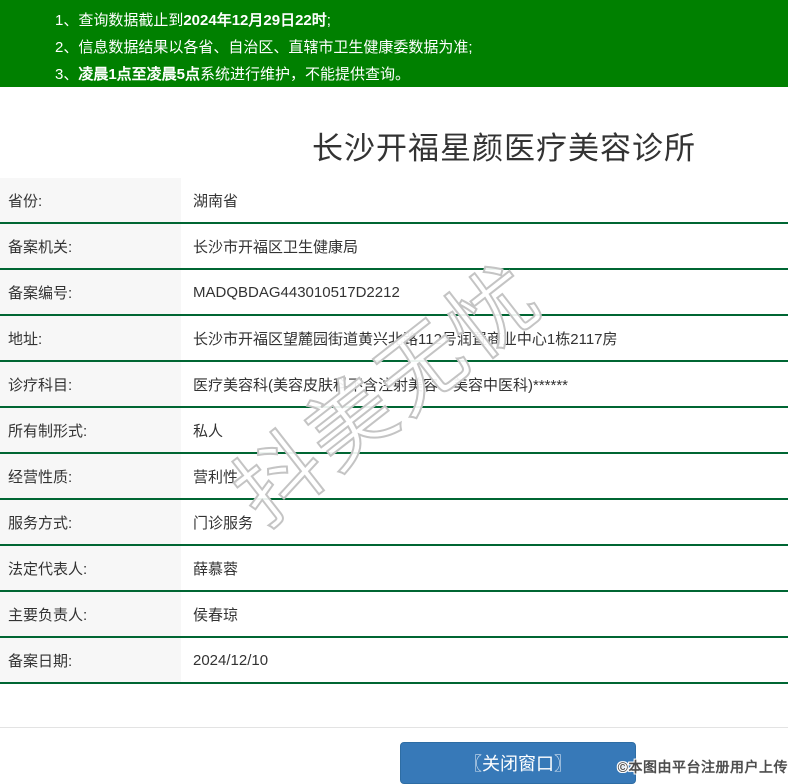 This screenshot has height=784, width=788. What do you see at coordinates (216, 201) in the screenshot?
I see `row-value: 湖南省` at bounding box center [216, 201].